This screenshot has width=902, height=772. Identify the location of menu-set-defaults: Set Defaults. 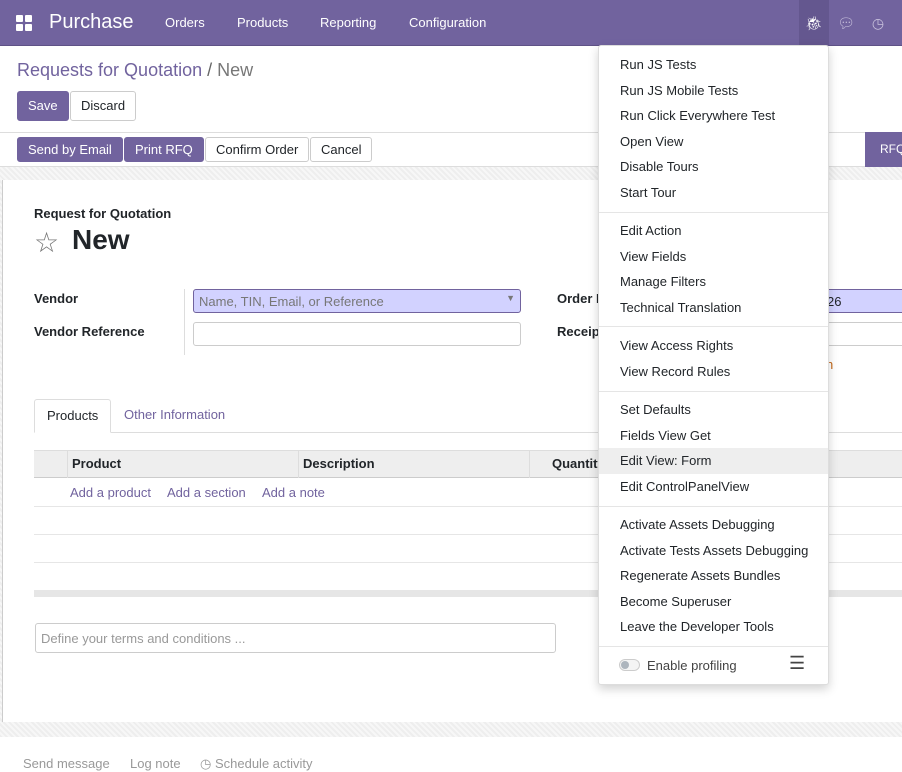
(713, 410).